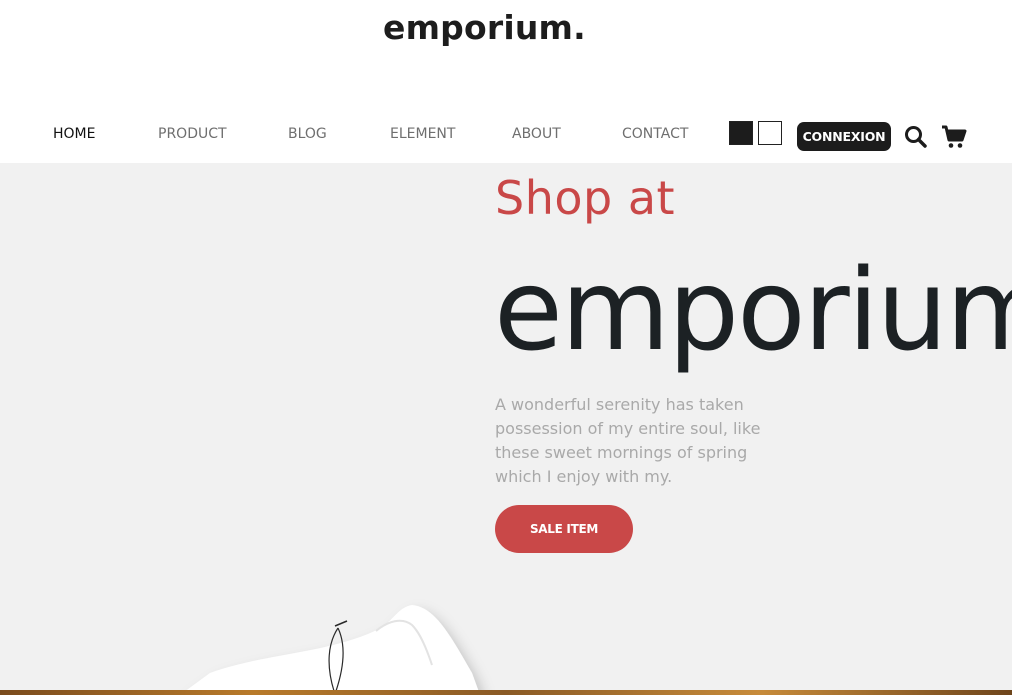 The image size is (1012, 695). Describe the element at coordinates (844, 136) in the screenshot. I see `connexion-button: CONNEXION` at that location.